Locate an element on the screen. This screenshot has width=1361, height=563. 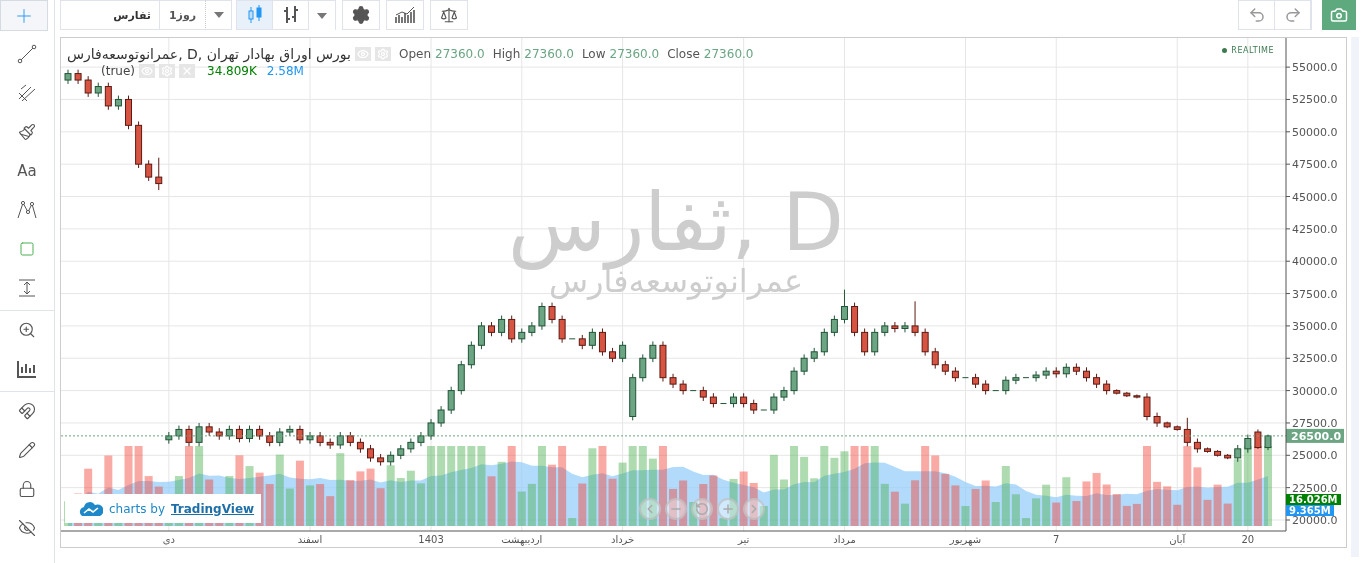
indicators-button is located at coordinates (405, 15).